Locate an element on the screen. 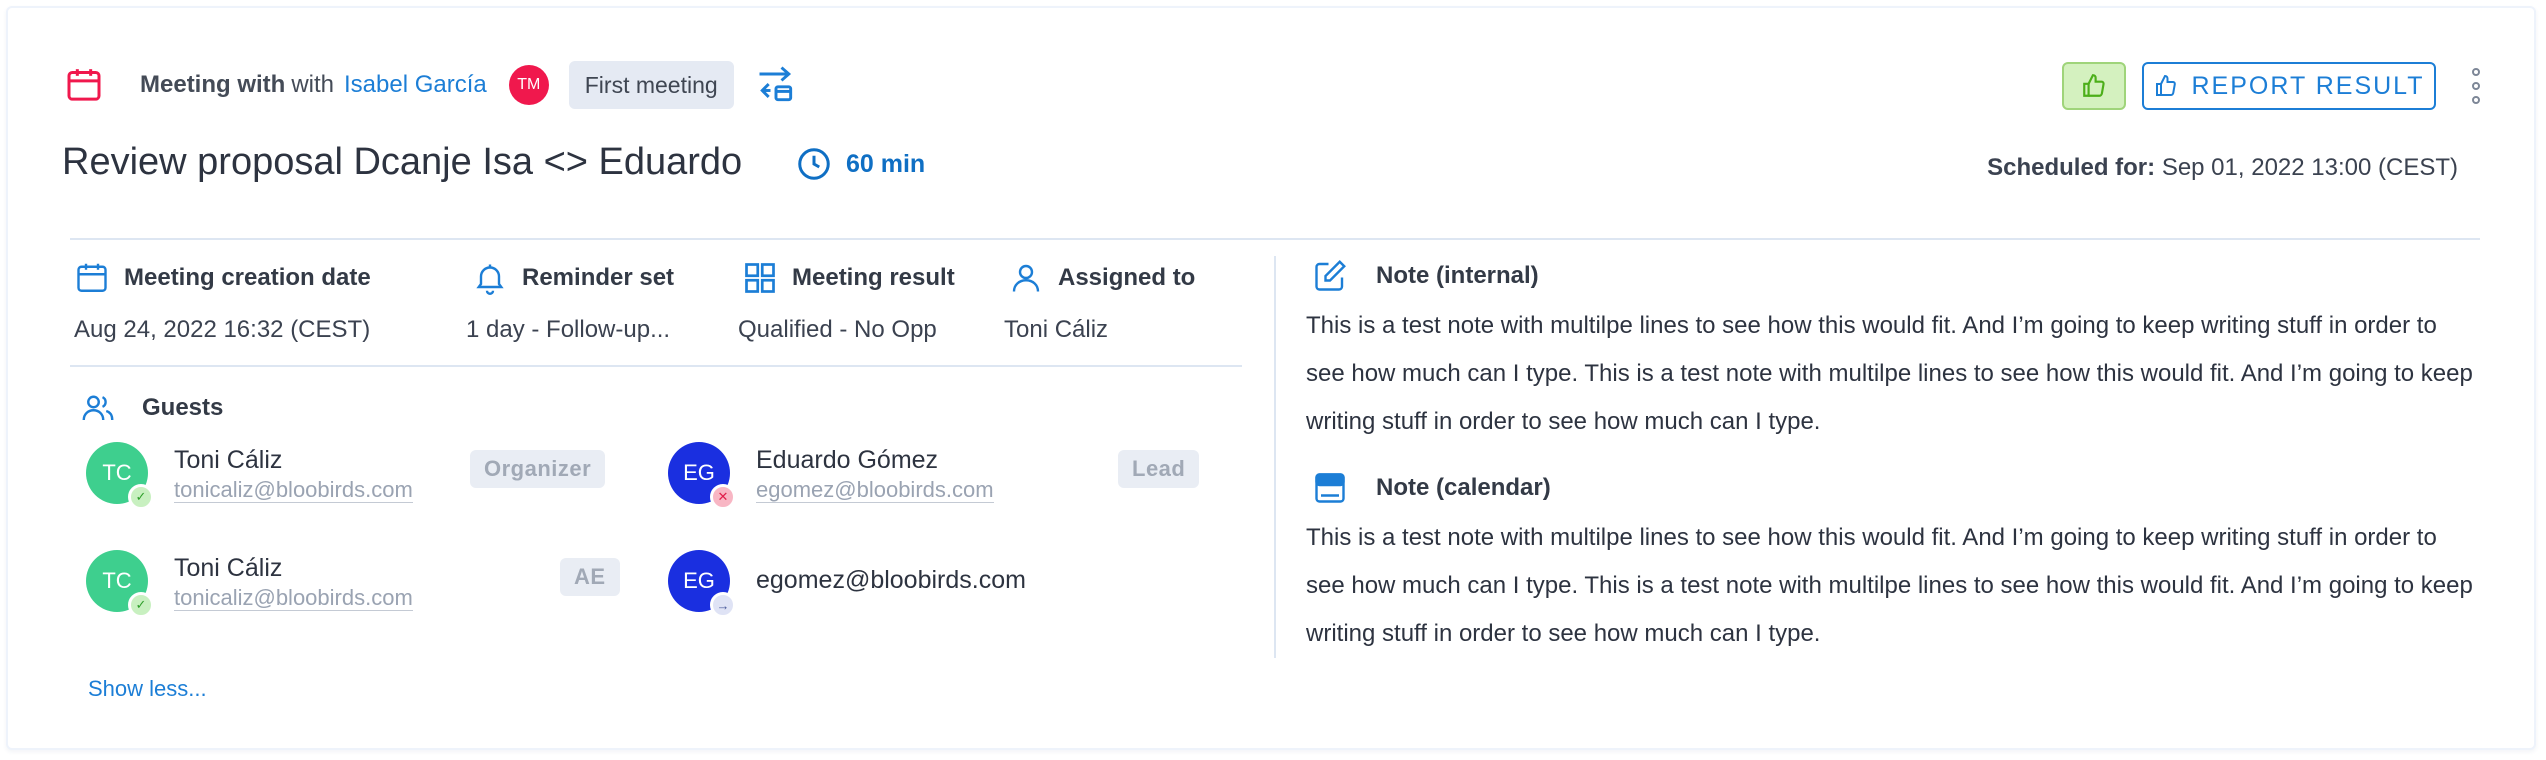  info-divider is located at coordinates (656, 366).